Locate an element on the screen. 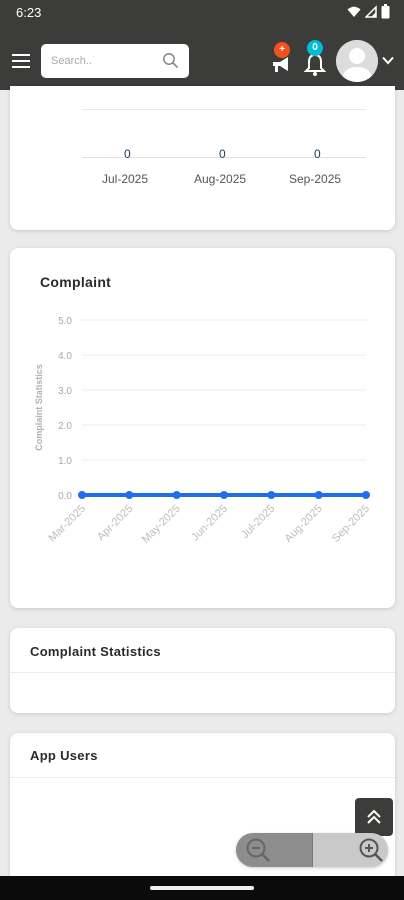 The image size is (404, 900). bell-icon is located at coordinates (315, 64).